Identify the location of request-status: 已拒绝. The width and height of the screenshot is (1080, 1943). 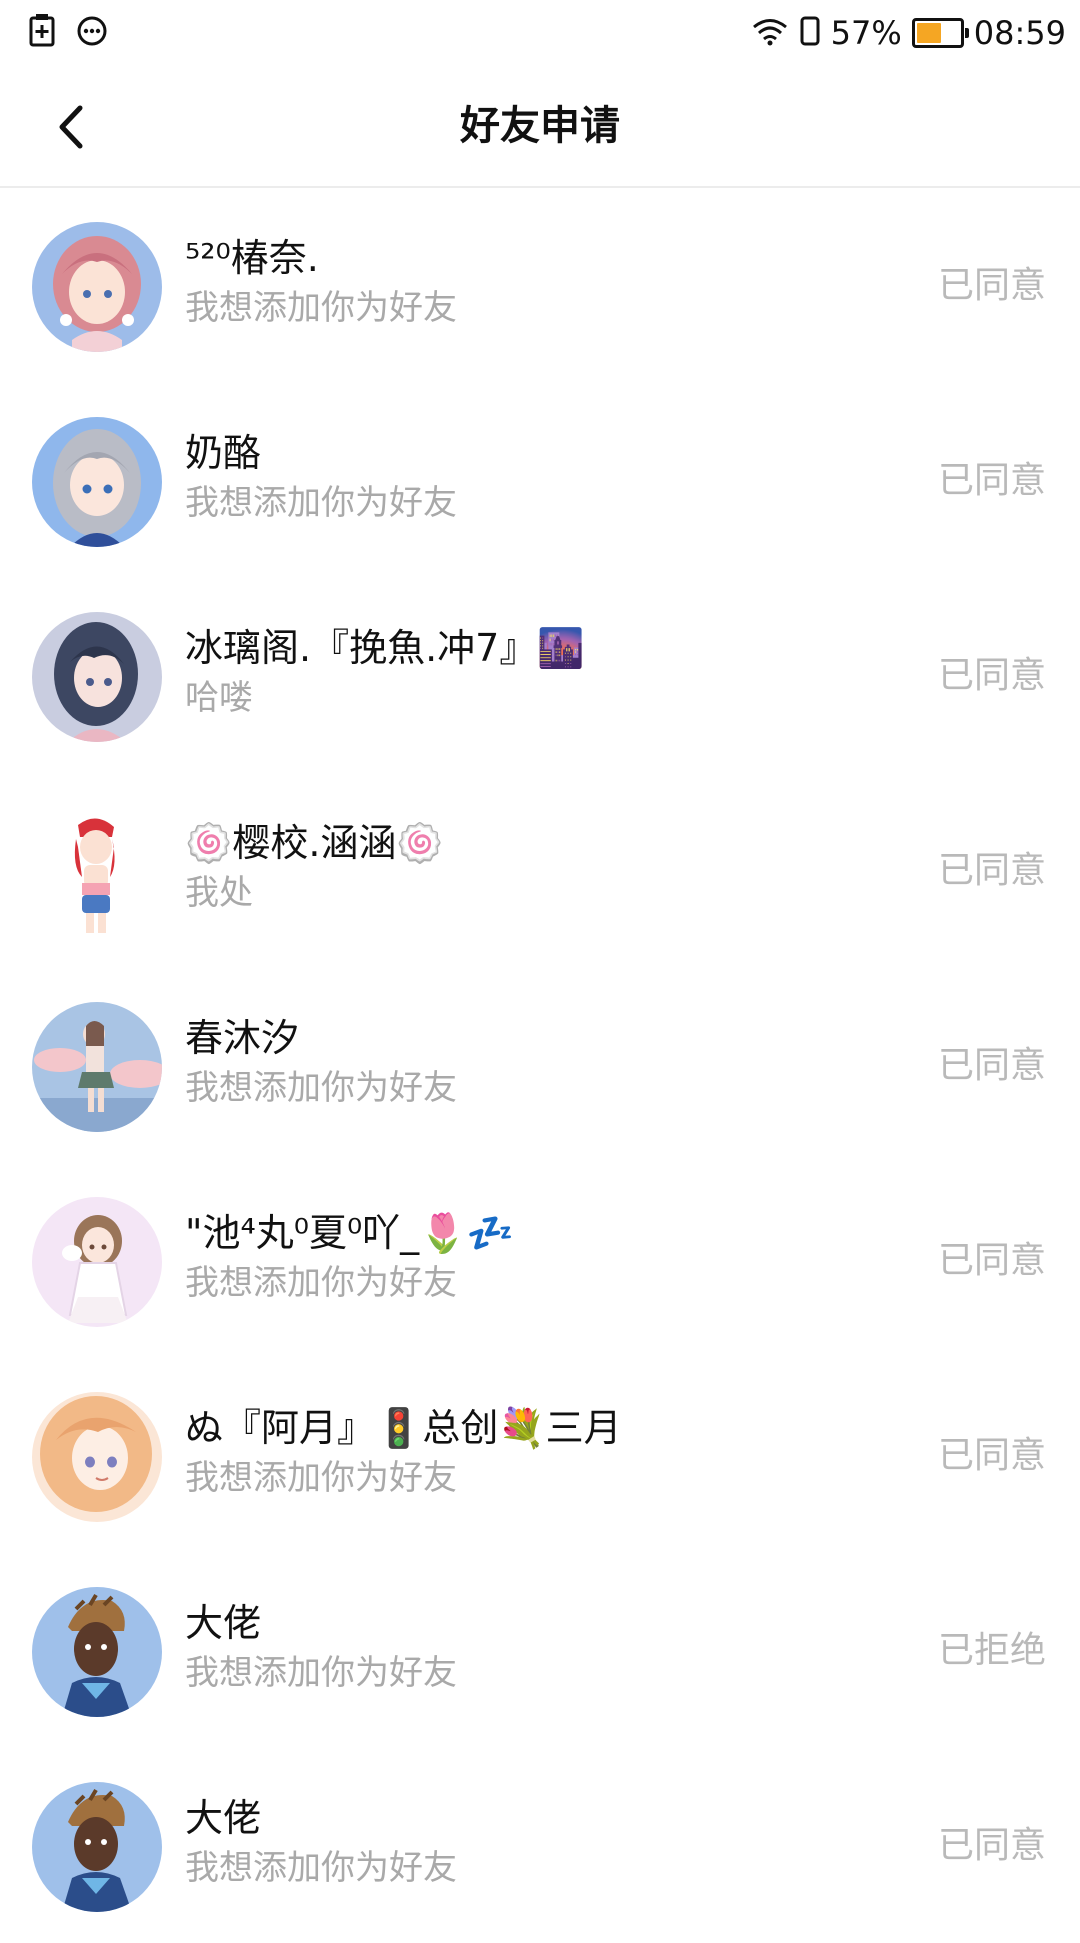
(991, 1650).